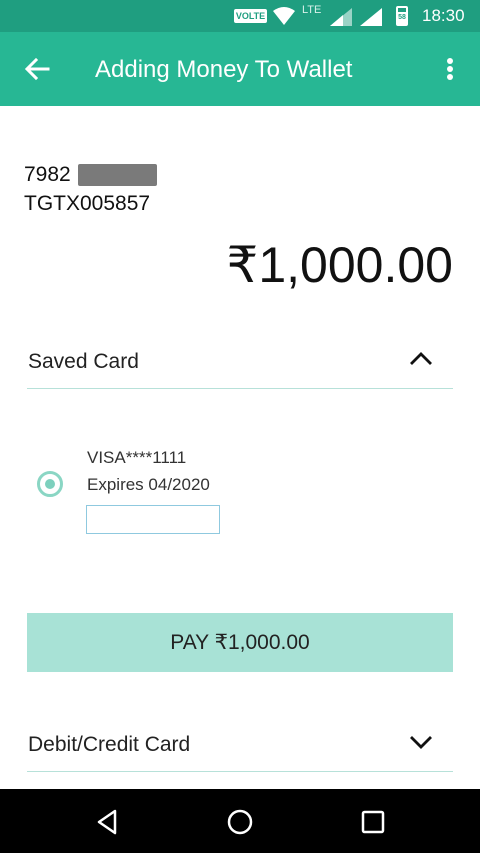 Image resolution: width=480 pixels, height=853 pixels. I want to click on wifi-icon, so click(284, 16).